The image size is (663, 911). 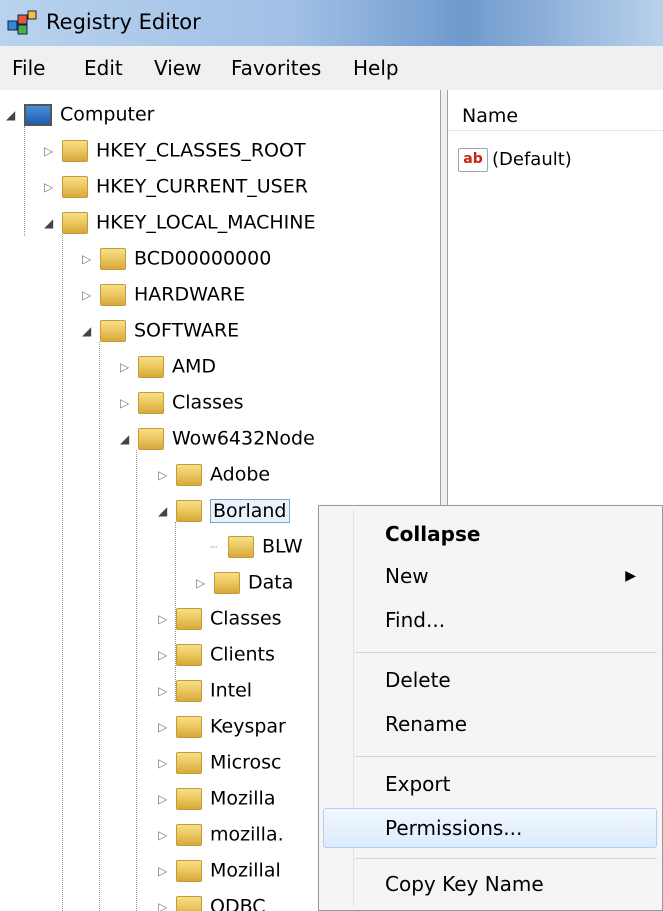 I want to click on menu-file: File, so click(x=28, y=68).